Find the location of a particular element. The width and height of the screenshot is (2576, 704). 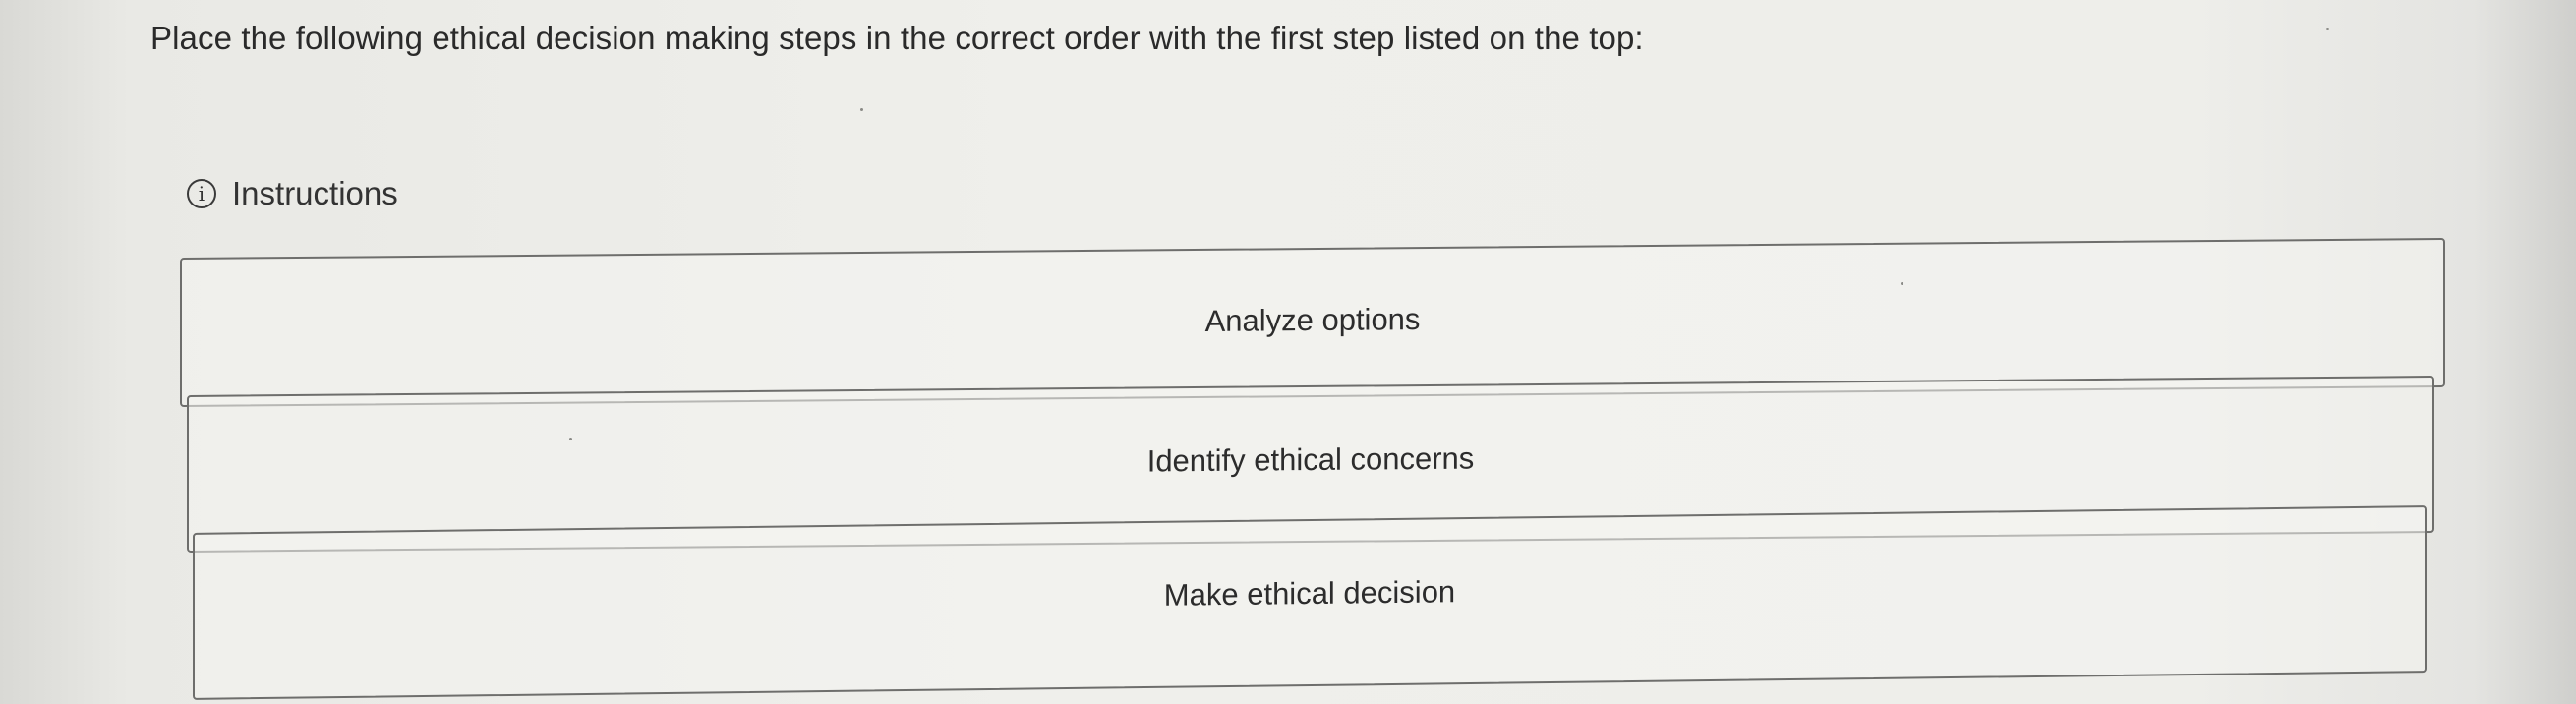

ordering-item-label: Analyze options is located at coordinates (1312, 320).